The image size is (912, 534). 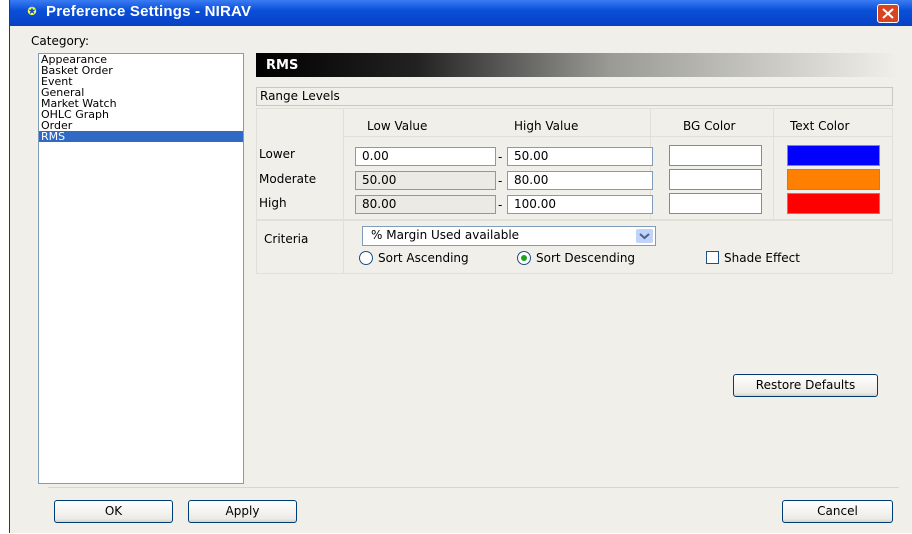 I want to click on radio-selected-dot, so click(x=524, y=258).